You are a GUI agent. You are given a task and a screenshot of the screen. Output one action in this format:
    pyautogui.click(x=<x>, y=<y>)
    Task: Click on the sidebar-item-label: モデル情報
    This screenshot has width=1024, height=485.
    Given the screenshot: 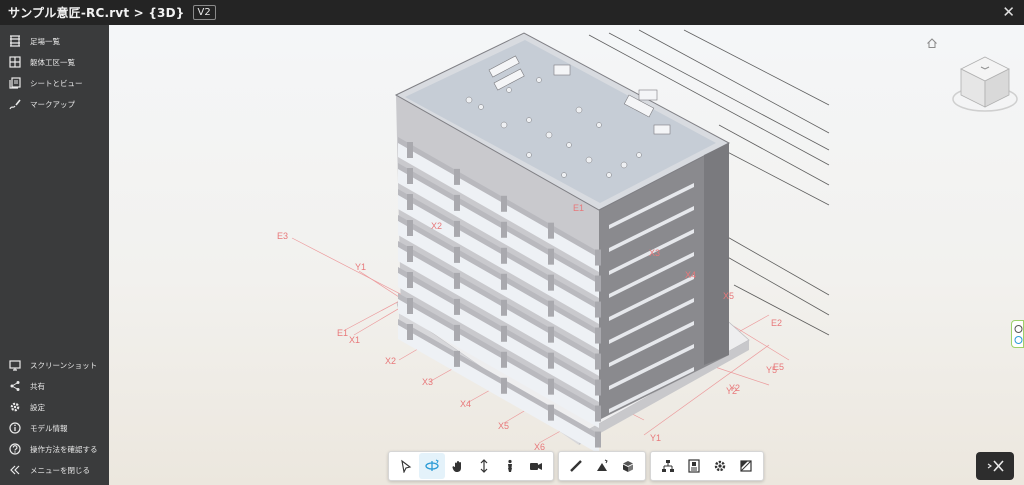 What is the action you would take?
    pyautogui.click(x=49, y=428)
    